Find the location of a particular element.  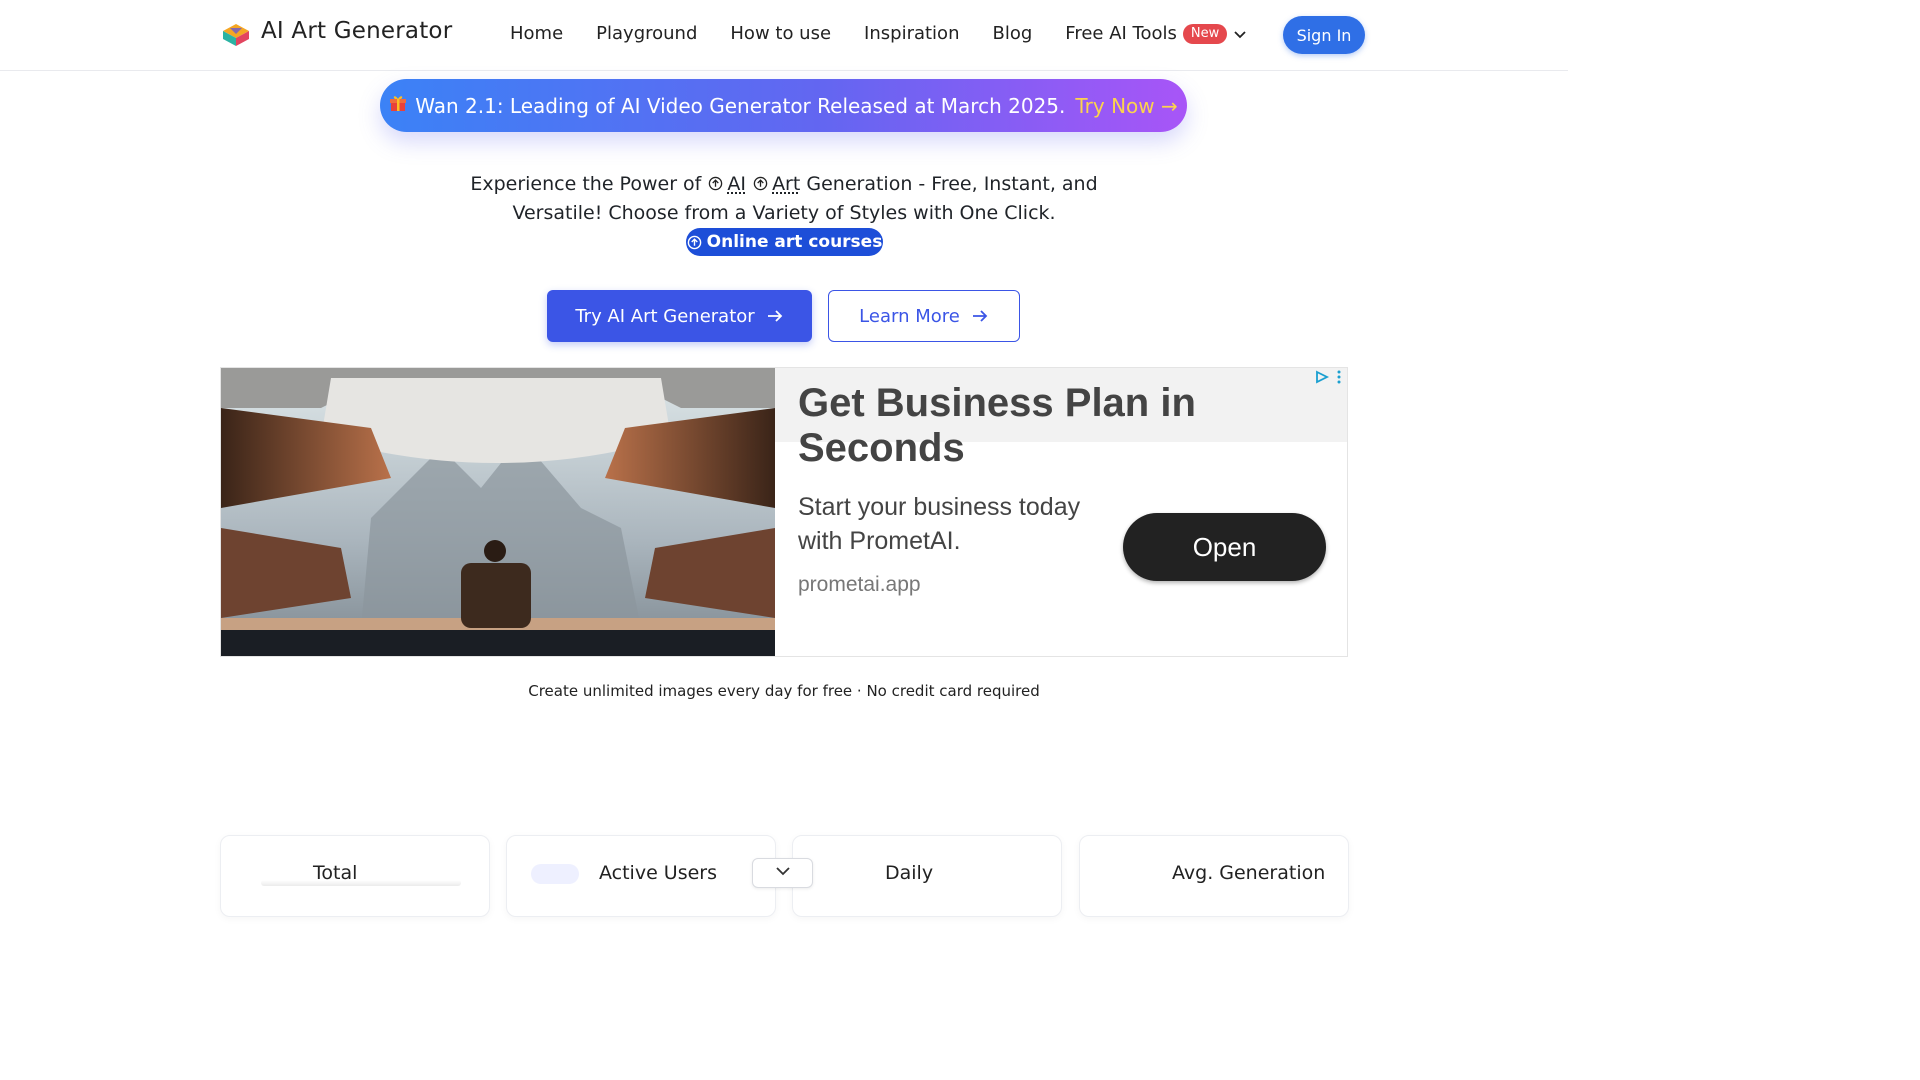

stat-label: Avg. Generation is located at coordinates (1249, 873).